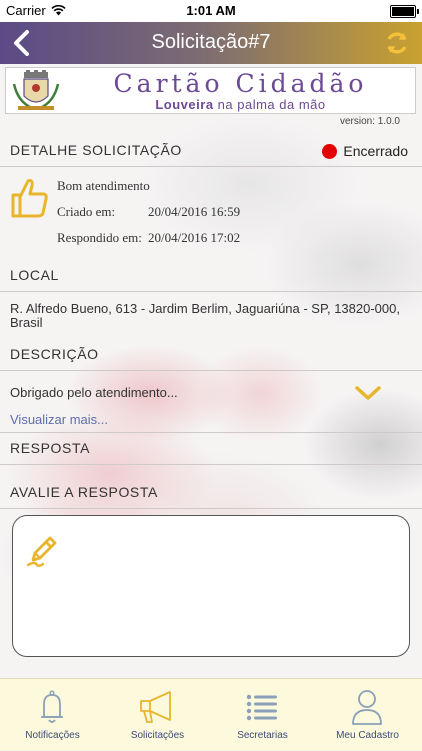 The image size is (422, 751). What do you see at coordinates (157, 735) in the screenshot?
I see `tab-solicitacoes-label: Solicitações` at bounding box center [157, 735].